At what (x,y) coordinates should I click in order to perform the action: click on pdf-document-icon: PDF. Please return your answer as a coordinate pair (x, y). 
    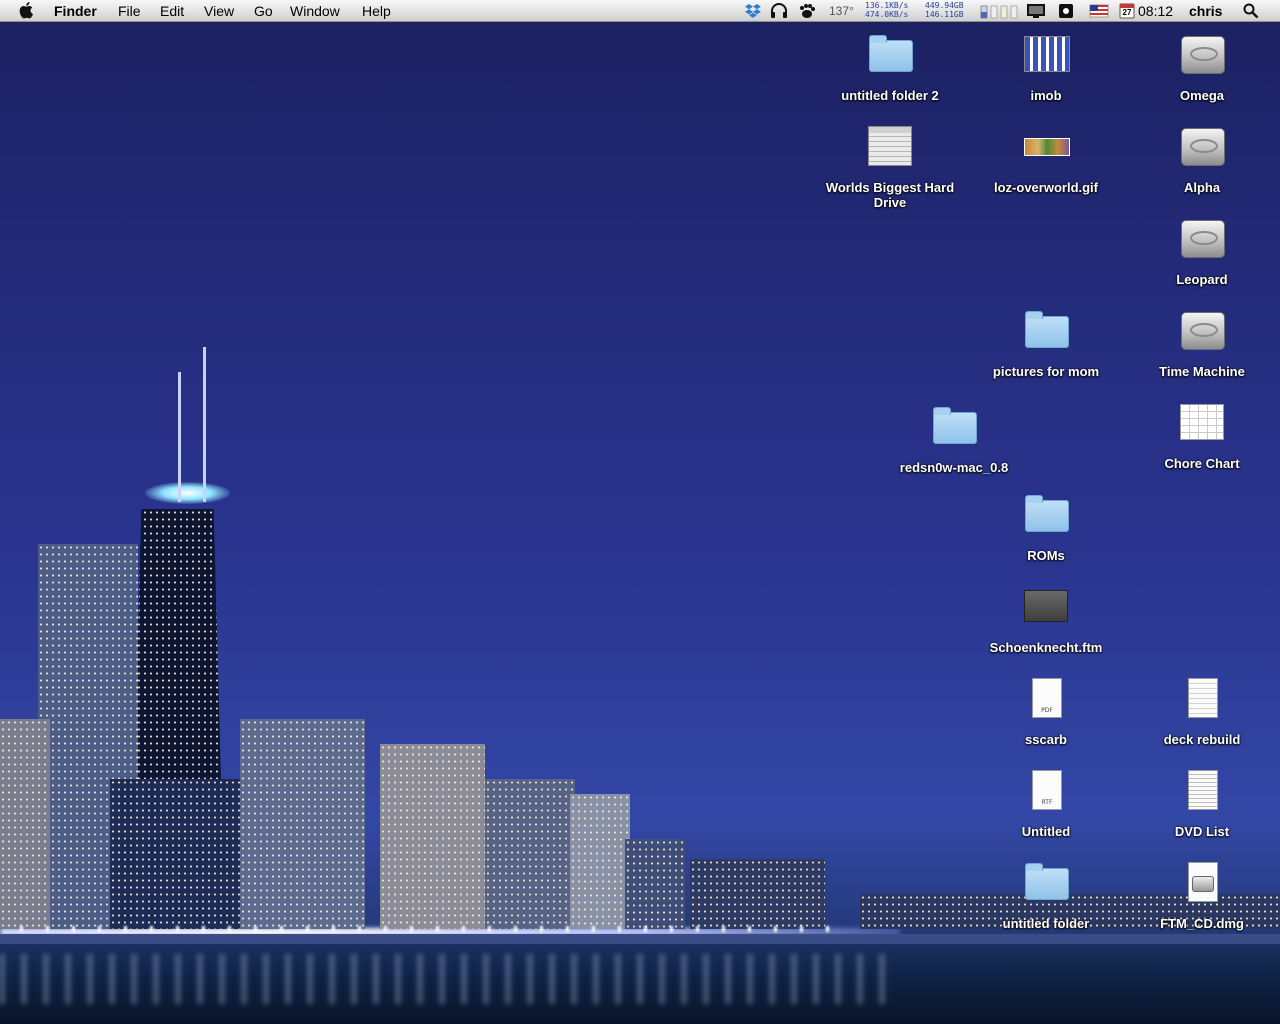
    Looking at the image, I should click on (1046, 698).